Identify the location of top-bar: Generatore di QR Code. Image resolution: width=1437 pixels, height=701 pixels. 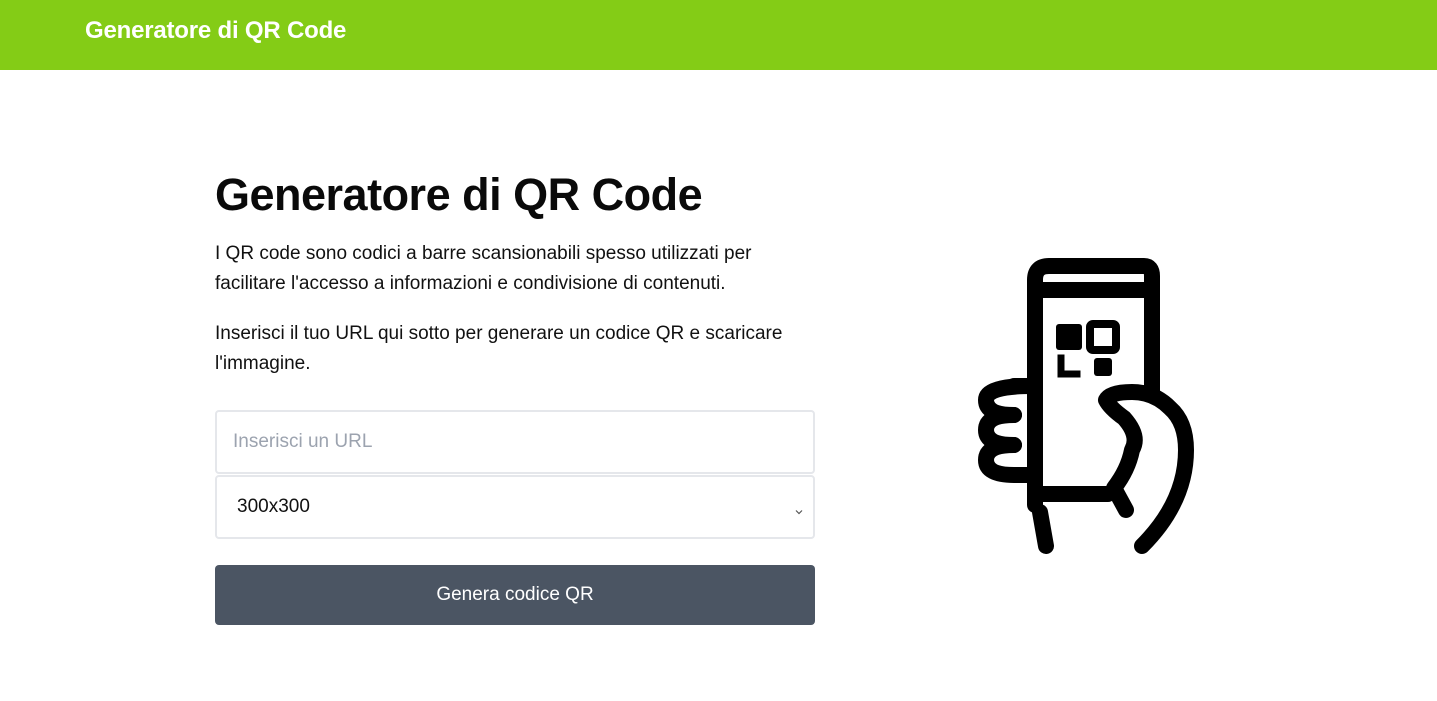
(718, 35).